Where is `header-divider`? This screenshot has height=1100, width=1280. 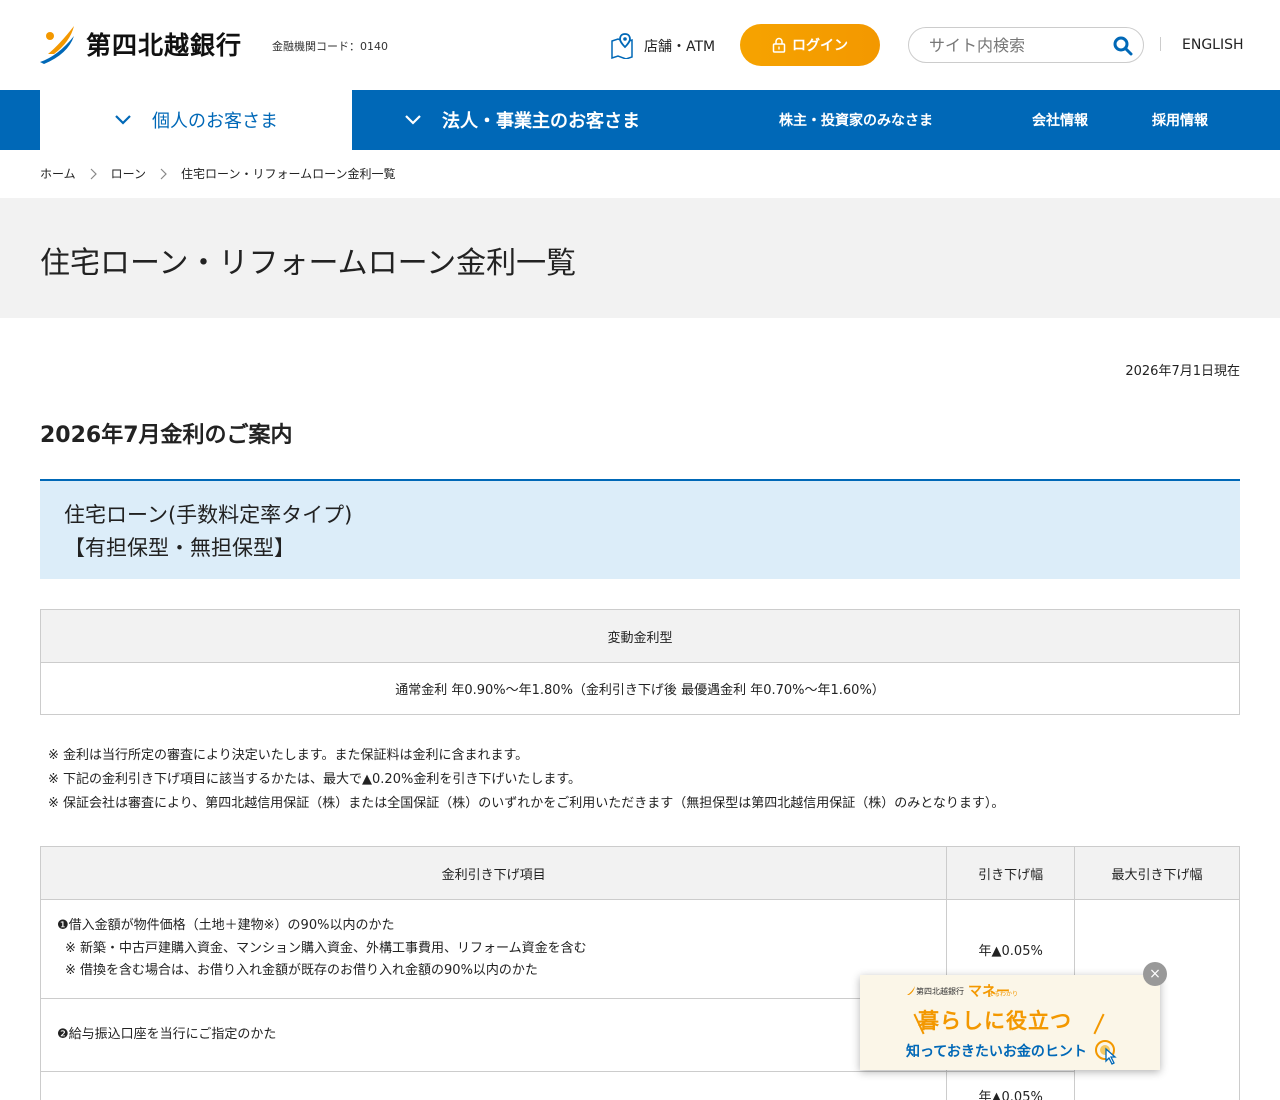
header-divider is located at coordinates (1160, 44).